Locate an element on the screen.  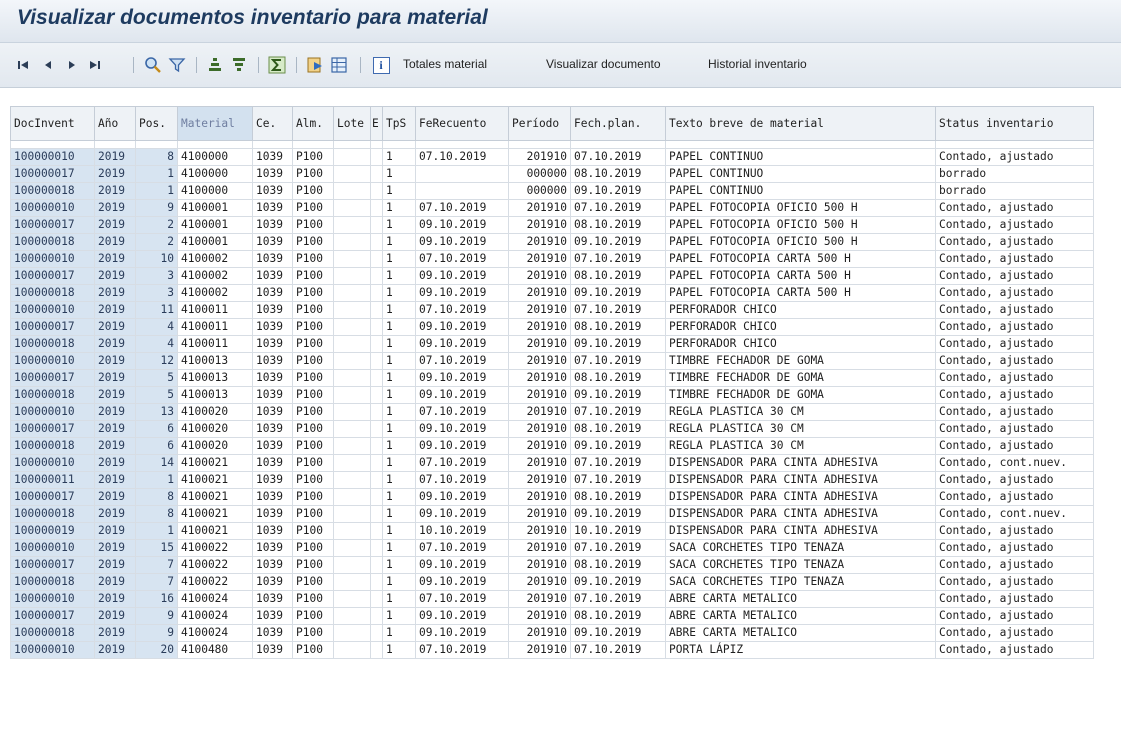
table-cell: 100000017 is located at coordinates (52, 616).